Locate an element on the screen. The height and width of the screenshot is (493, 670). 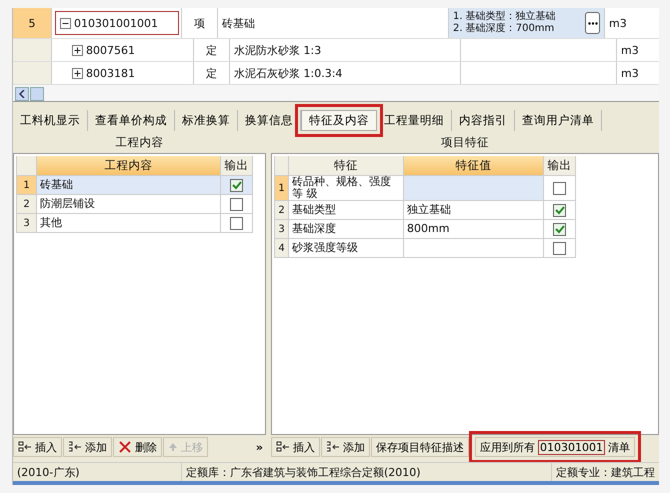
panel-title: 项目特征 is located at coordinates (465, 142).